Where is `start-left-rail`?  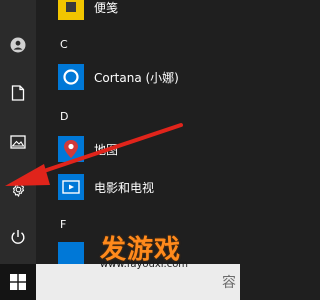
start-left-rail is located at coordinates (18, 150).